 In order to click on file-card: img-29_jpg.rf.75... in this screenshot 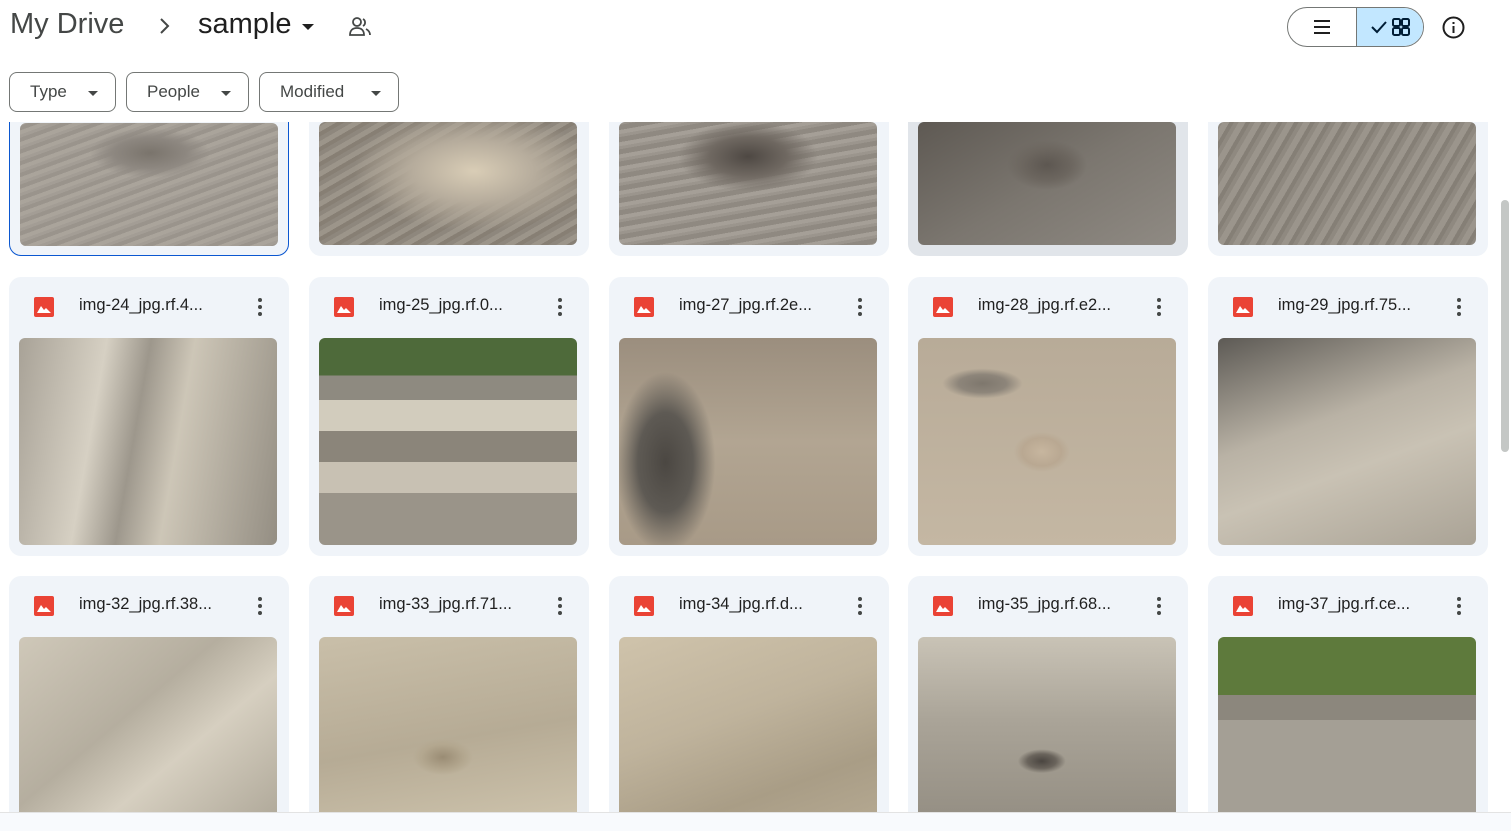, I will do `click(1348, 416)`.